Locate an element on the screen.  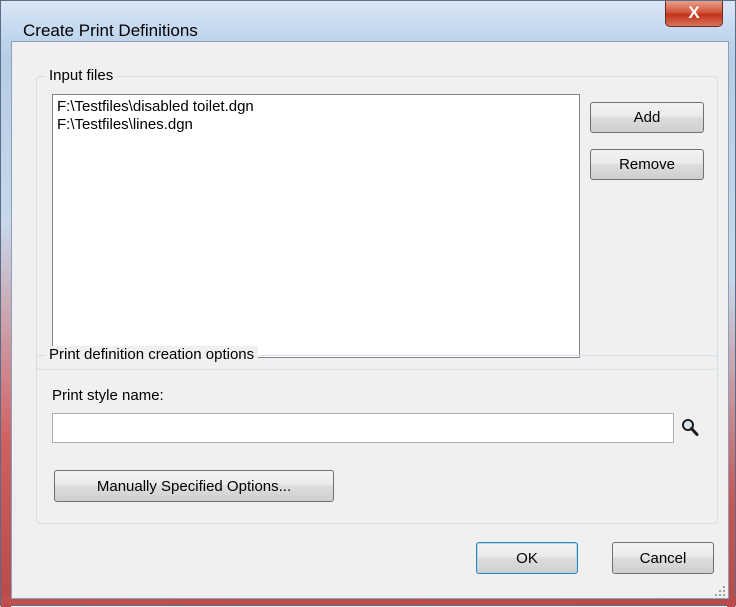
window-frame-left is located at coordinates (6, 333).